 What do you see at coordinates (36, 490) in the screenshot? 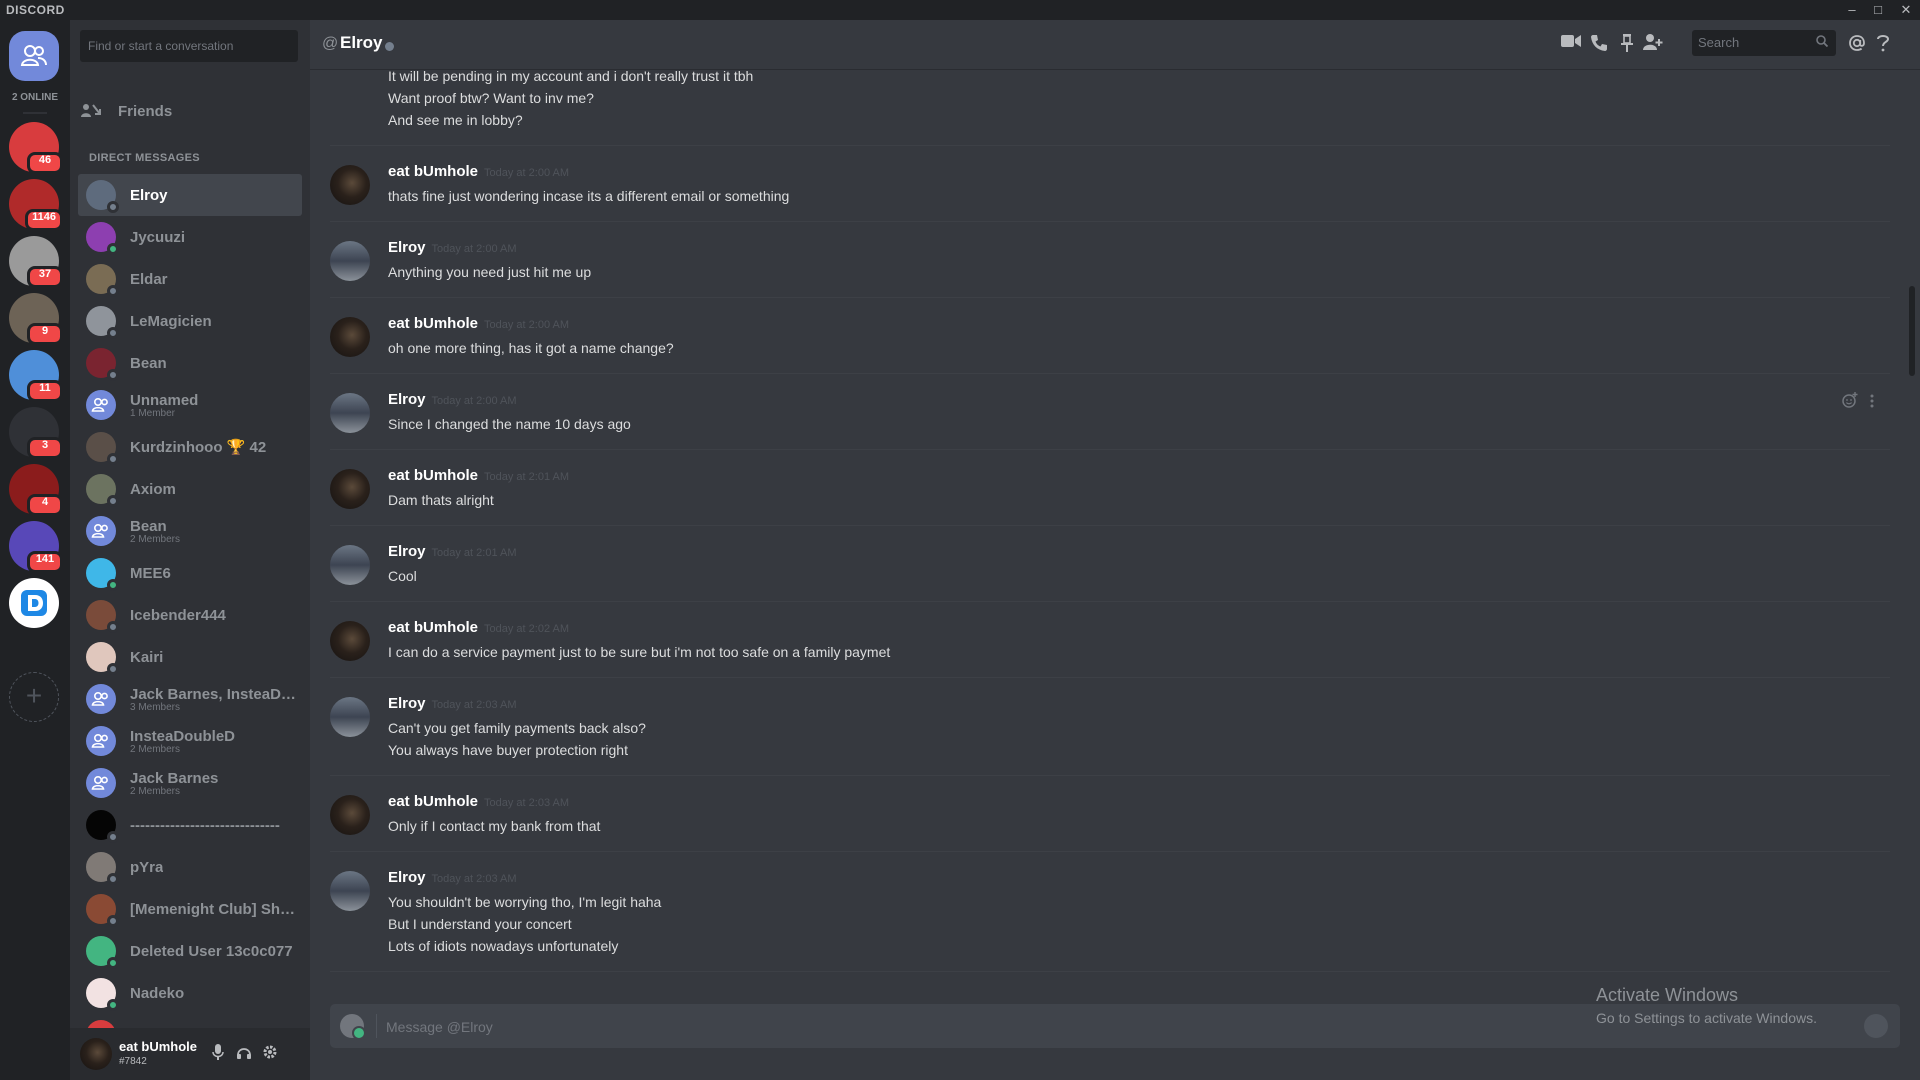
I see `server-icon: 4` at bounding box center [36, 490].